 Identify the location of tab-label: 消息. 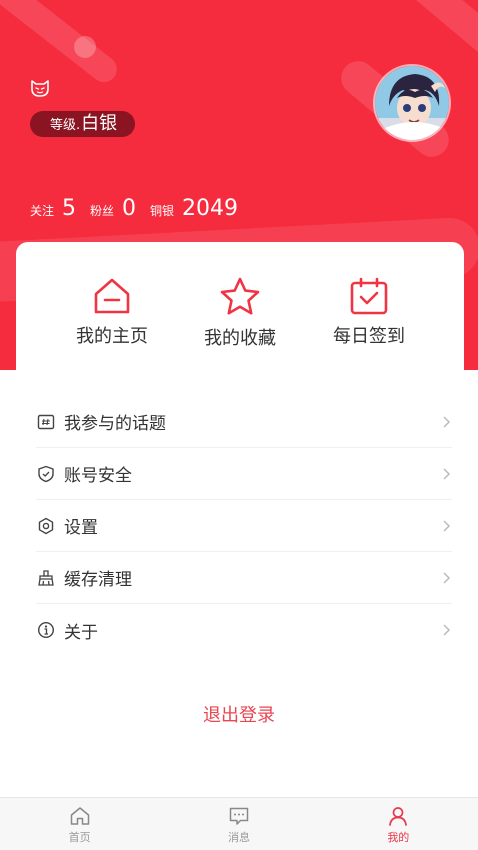
(238, 837).